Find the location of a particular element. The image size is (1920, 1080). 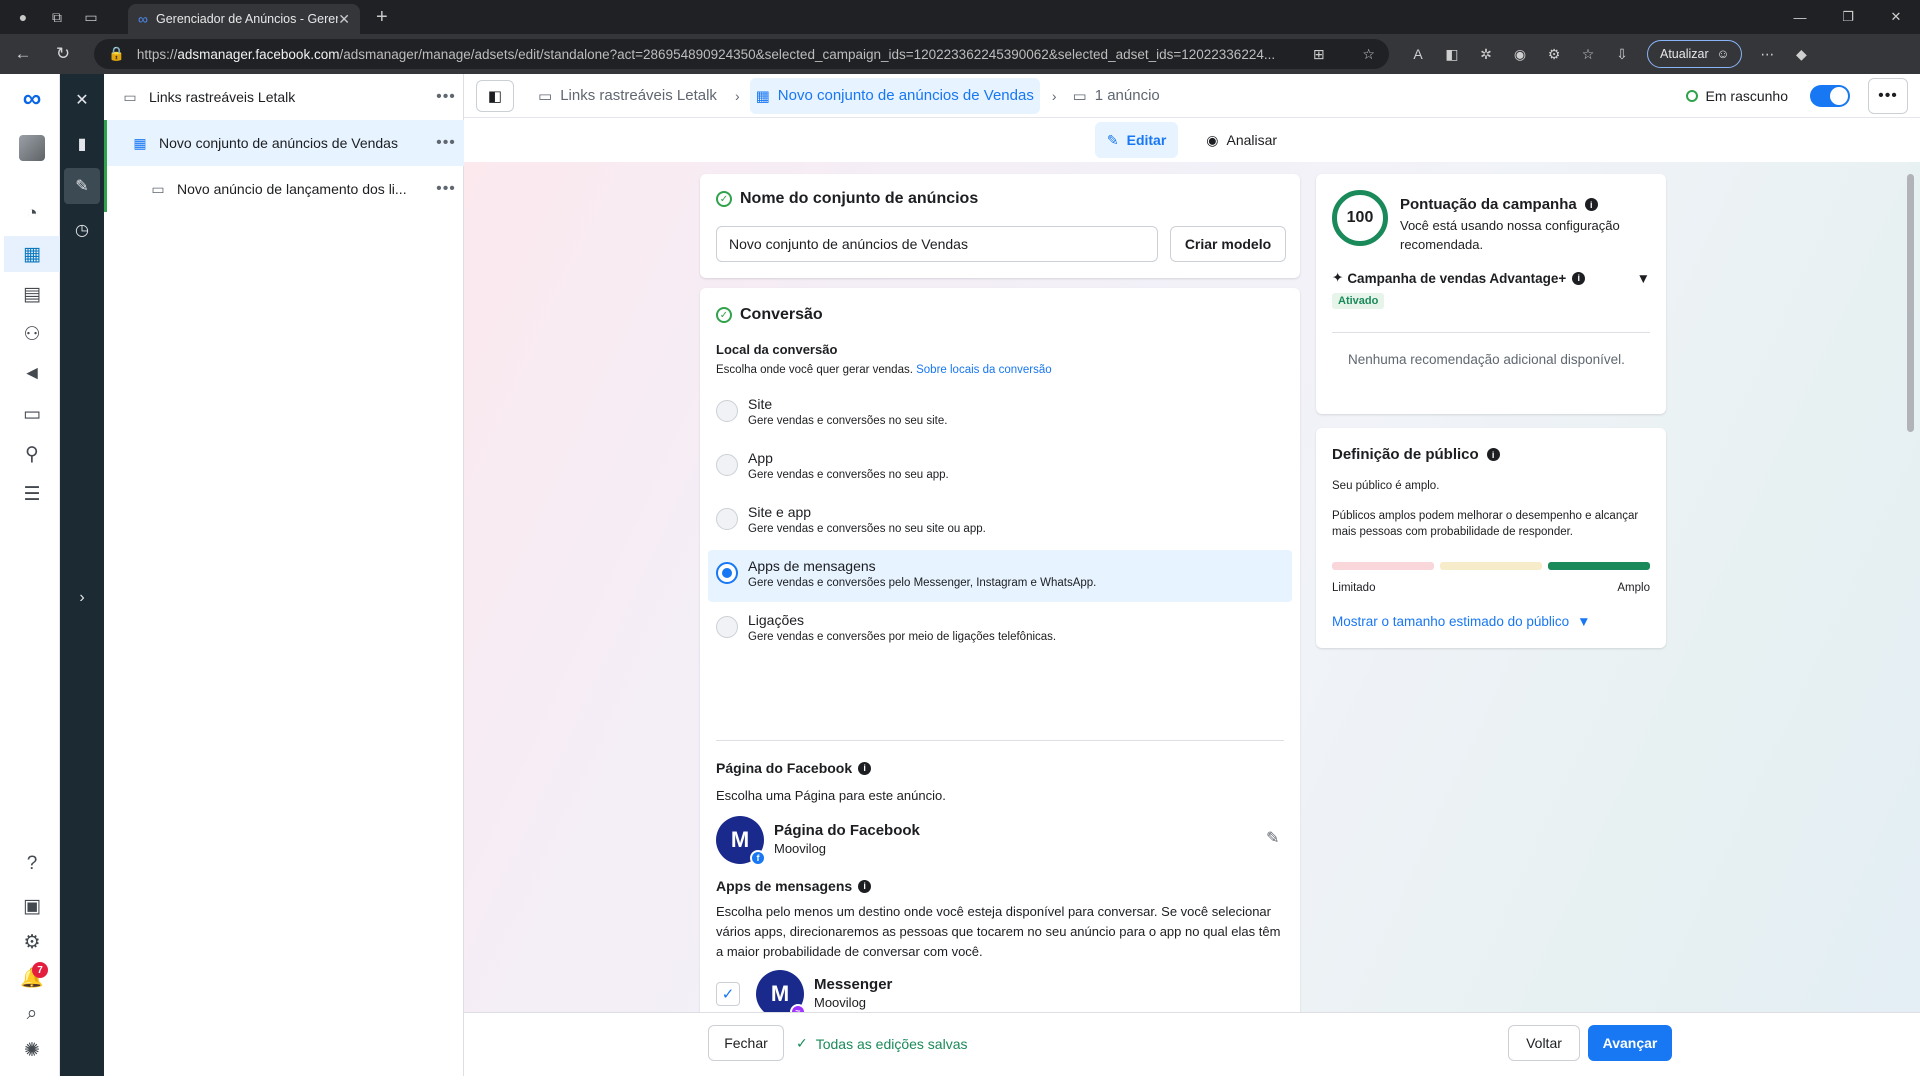

tree-item-campaign: ▭ Links rastreáveis Letalk ••• is located at coordinates (284, 97).